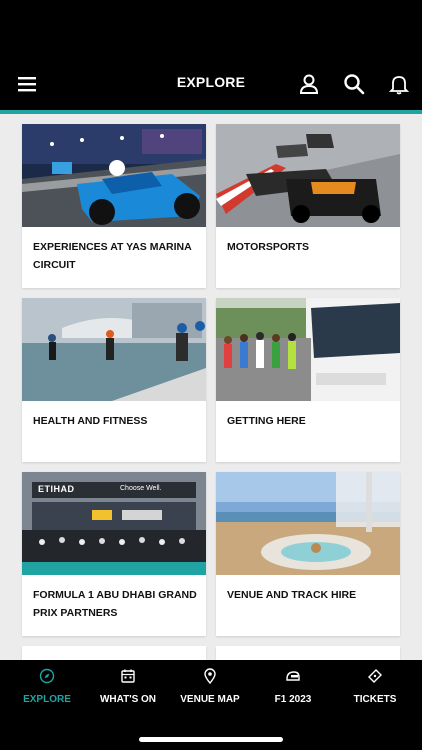 The height and width of the screenshot is (750, 422). Describe the element at coordinates (90, 421) in the screenshot. I see `card-label: HEALTH AND FITNESS` at that location.